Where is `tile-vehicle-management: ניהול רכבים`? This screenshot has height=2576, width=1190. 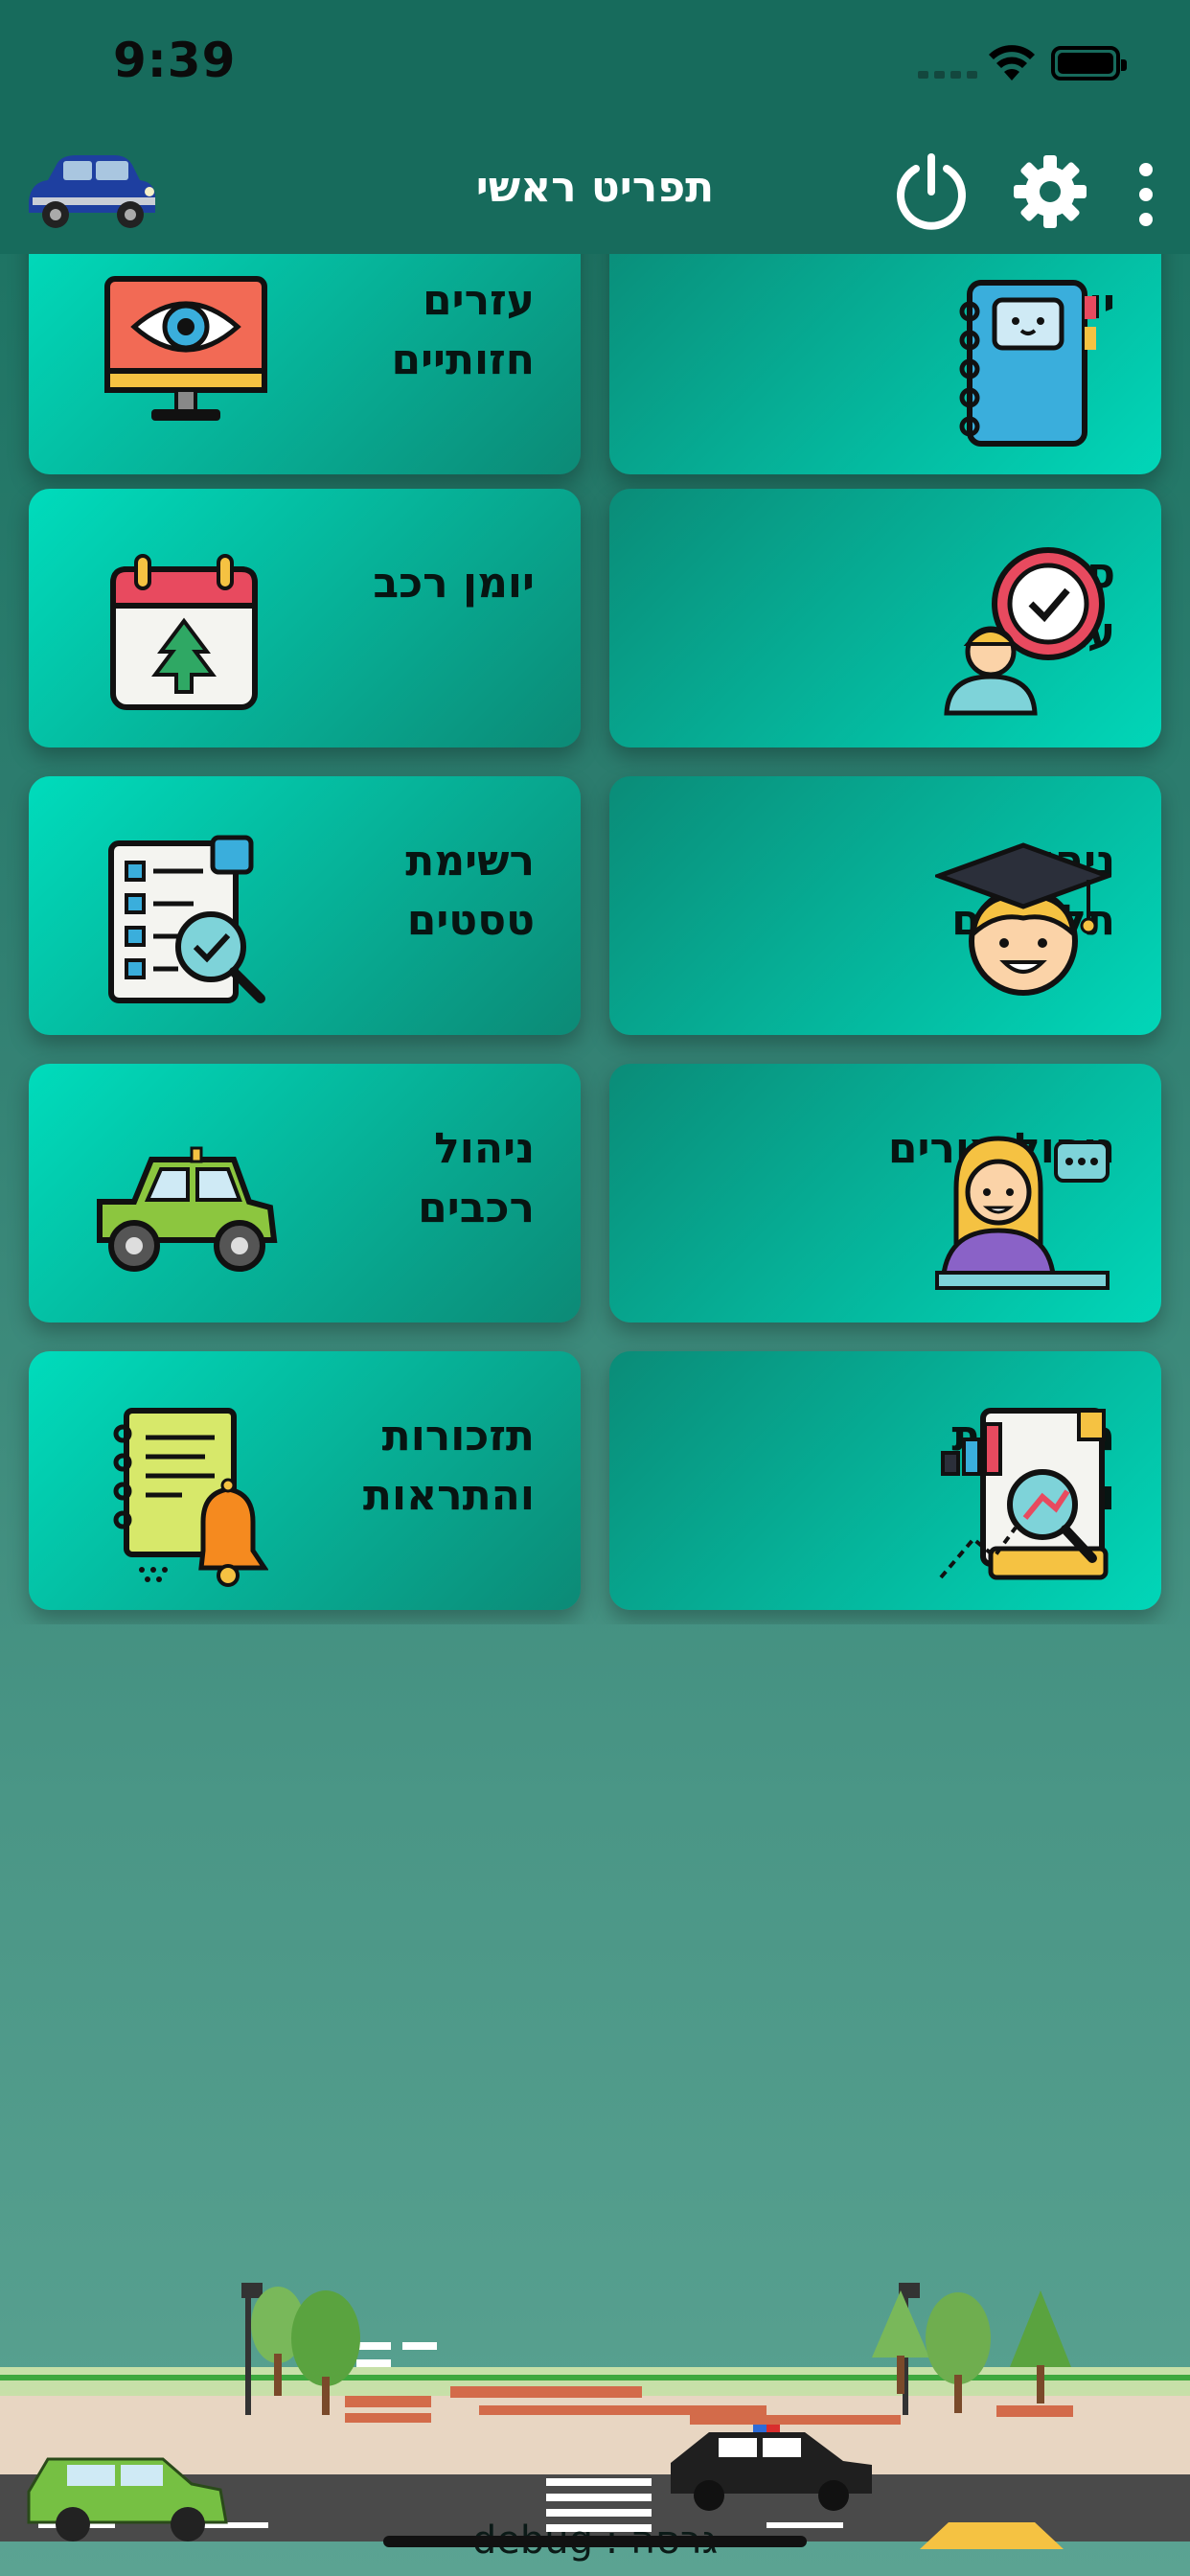 tile-vehicle-management: ניהול רכבים is located at coordinates (305, 1193).